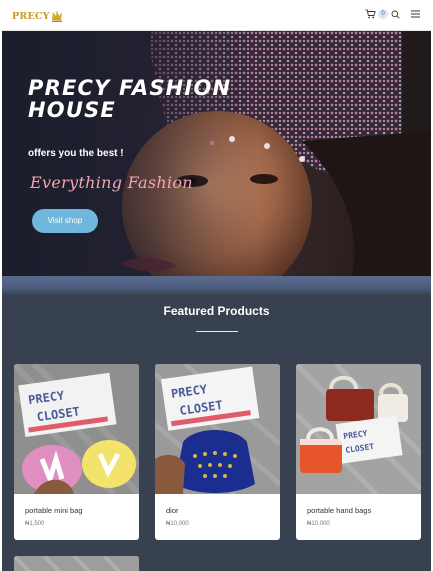 This screenshot has height=571, width=433. Describe the element at coordinates (339, 510) in the screenshot. I see `product-name: portable hand bags` at that location.